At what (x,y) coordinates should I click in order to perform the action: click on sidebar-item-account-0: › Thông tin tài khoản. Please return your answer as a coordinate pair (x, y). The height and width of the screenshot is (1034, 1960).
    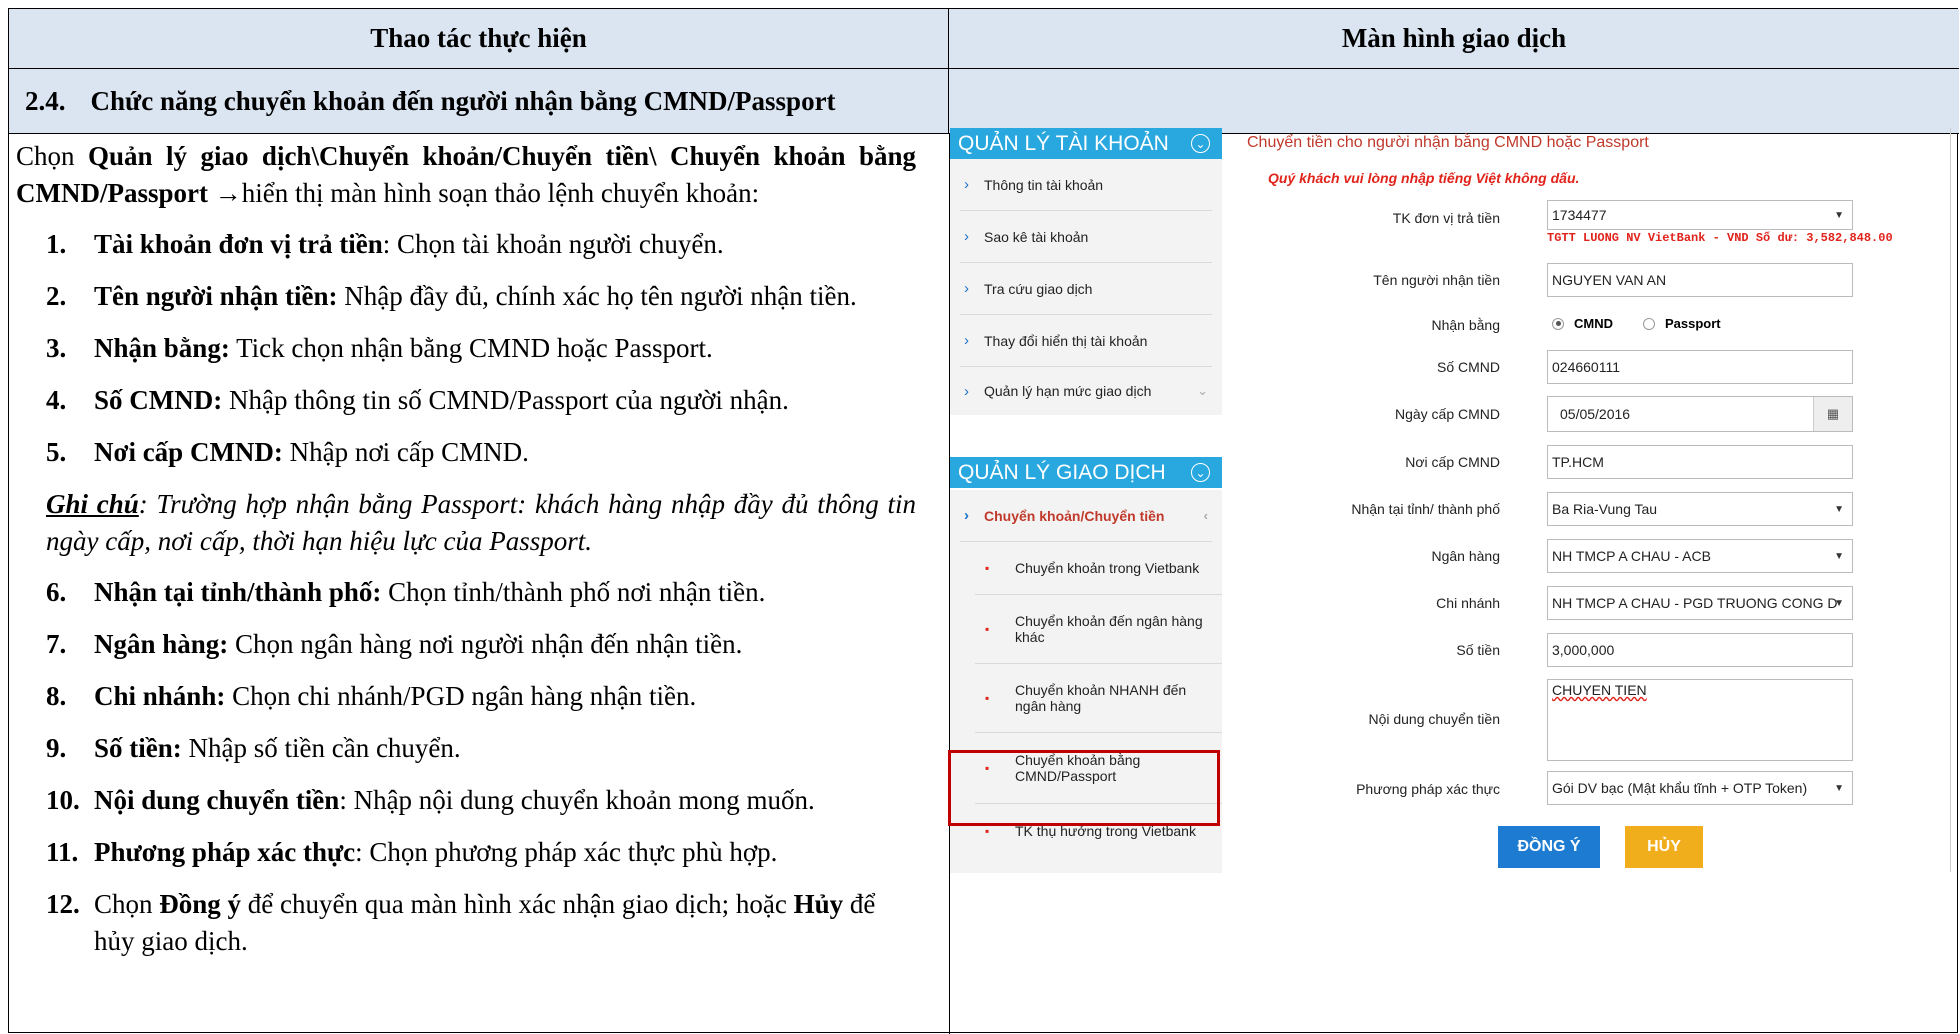
    Looking at the image, I should click on (1086, 185).